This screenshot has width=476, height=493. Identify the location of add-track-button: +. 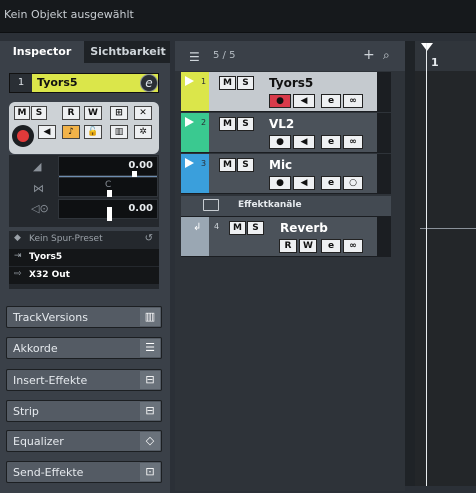
(369, 55).